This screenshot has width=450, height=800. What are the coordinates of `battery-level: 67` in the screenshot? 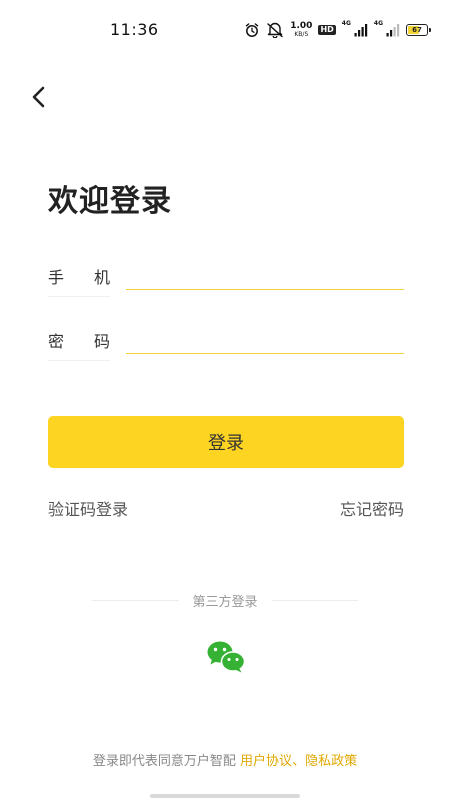 It's located at (417, 30).